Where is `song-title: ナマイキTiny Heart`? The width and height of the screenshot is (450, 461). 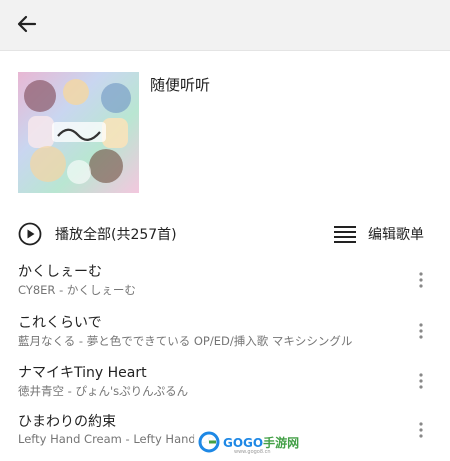 song-title: ナマイキTiny Heart is located at coordinates (82, 373).